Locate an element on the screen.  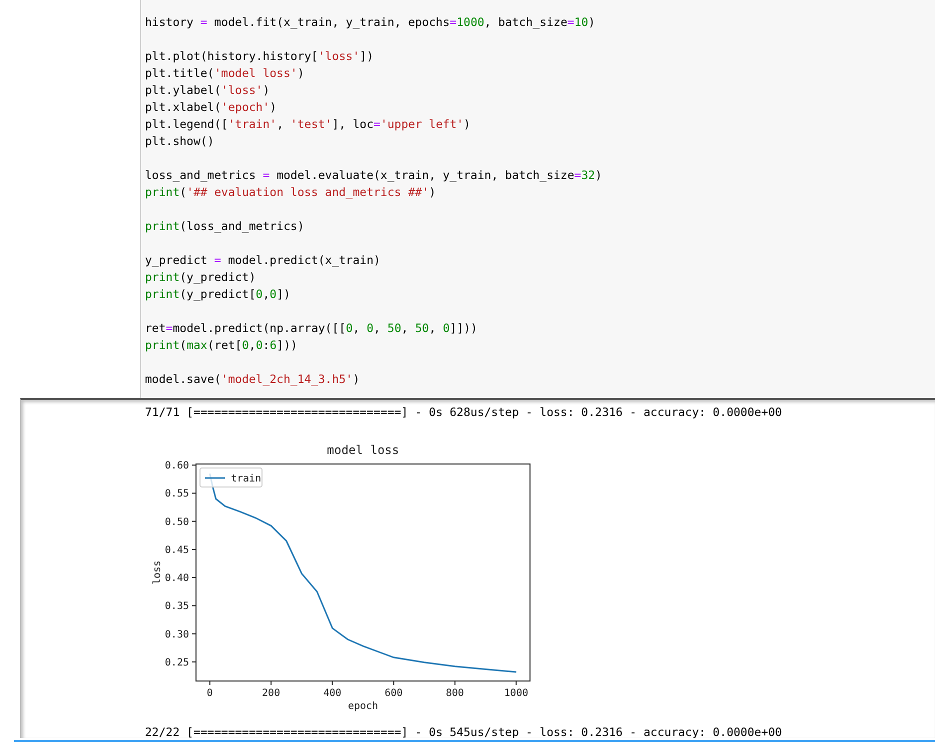
y-tick-label: 0.55 is located at coordinates (176, 494).